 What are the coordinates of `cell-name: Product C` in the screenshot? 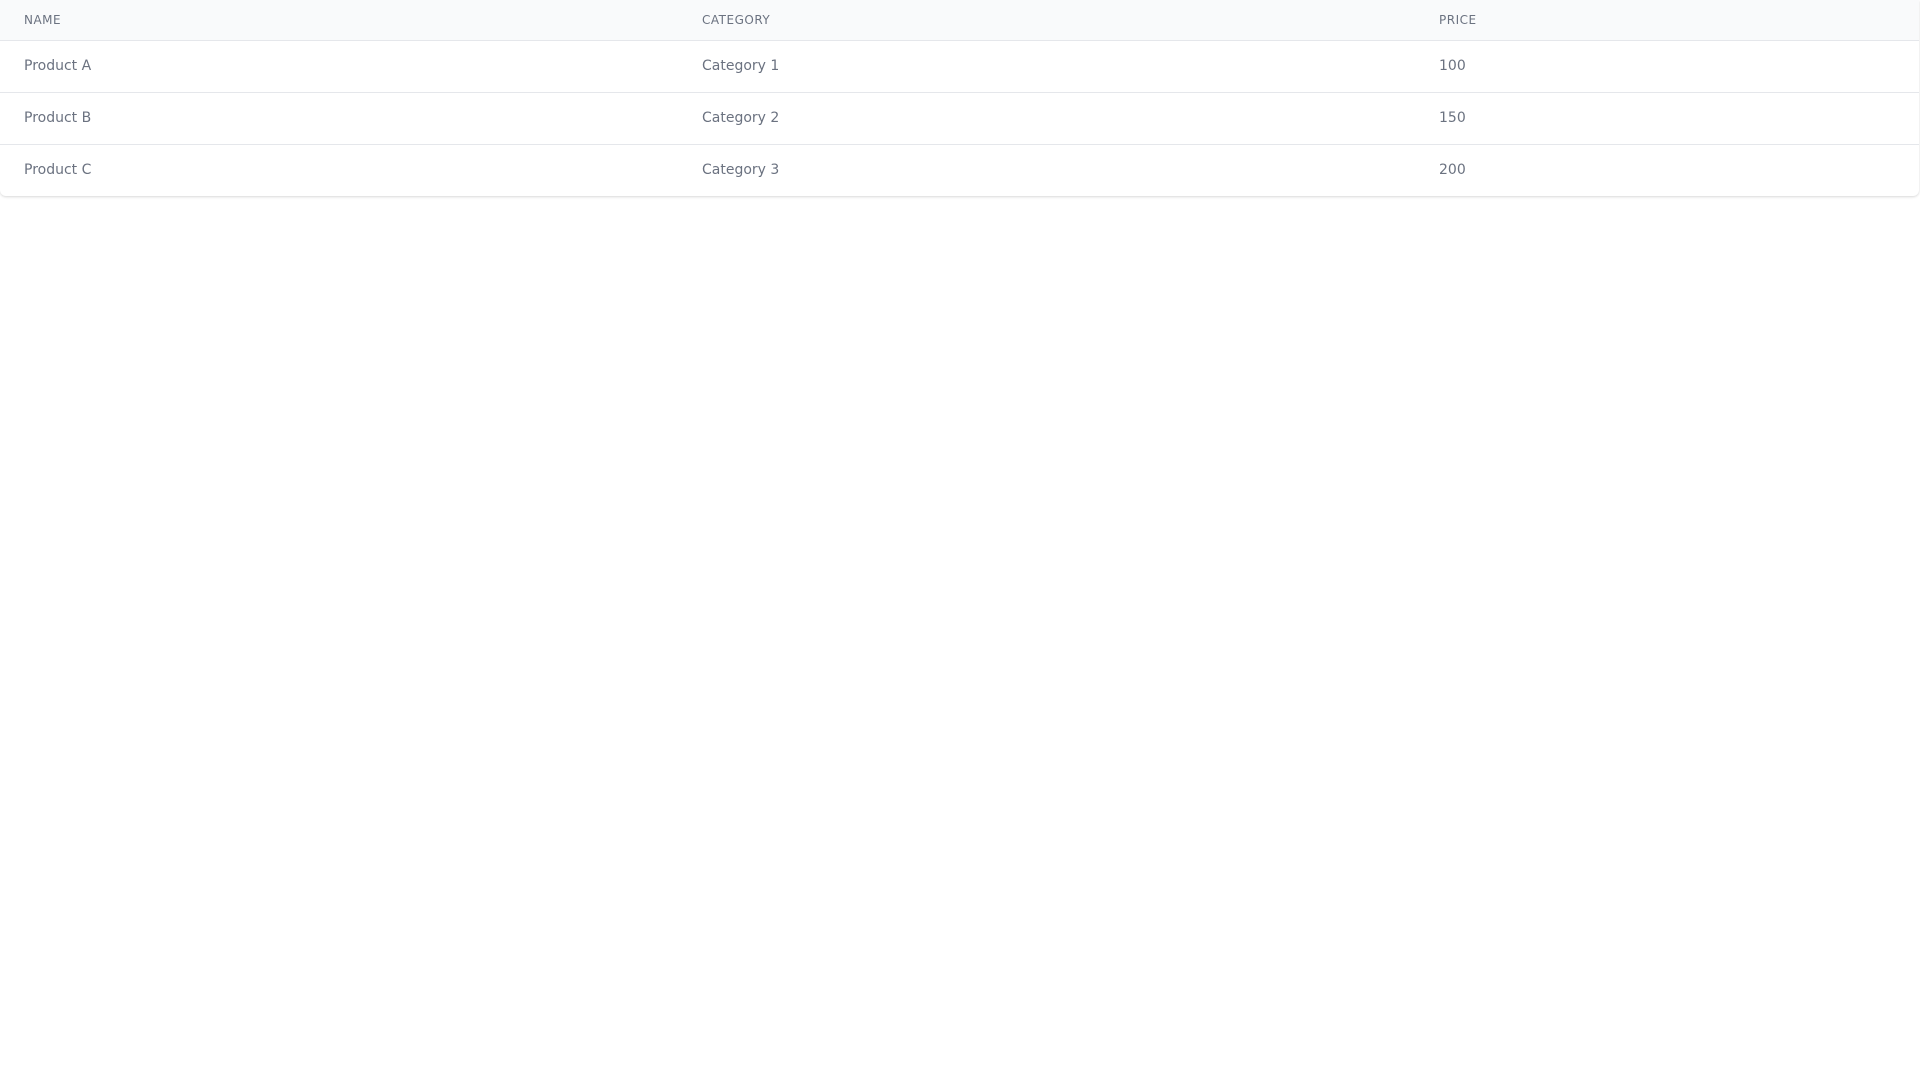 It's located at (58, 170).